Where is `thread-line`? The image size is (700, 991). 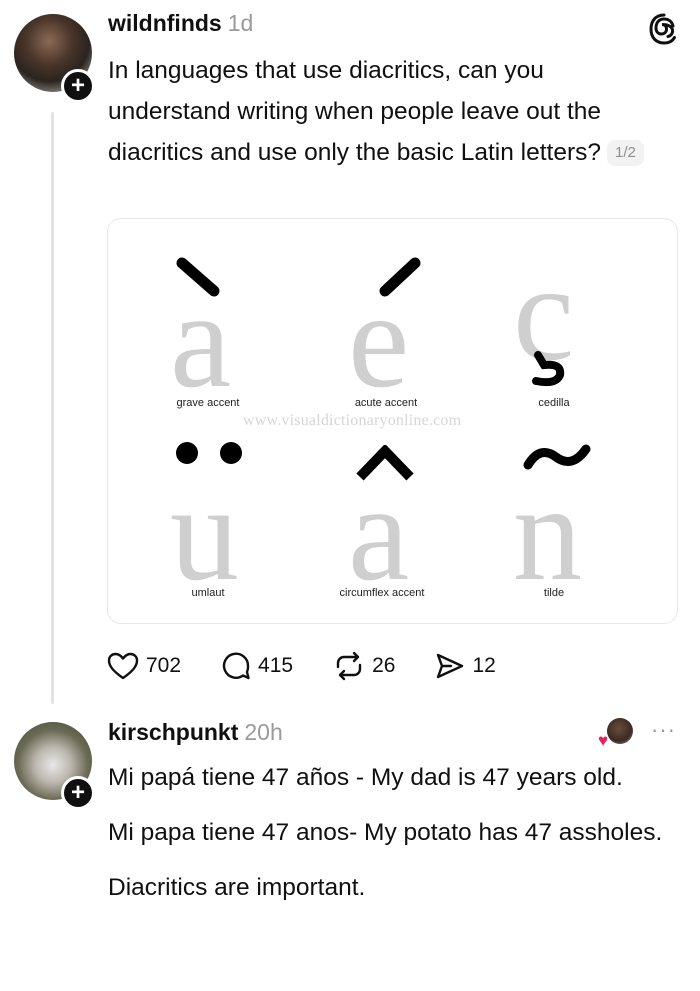 thread-line is located at coordinates (52, 408).